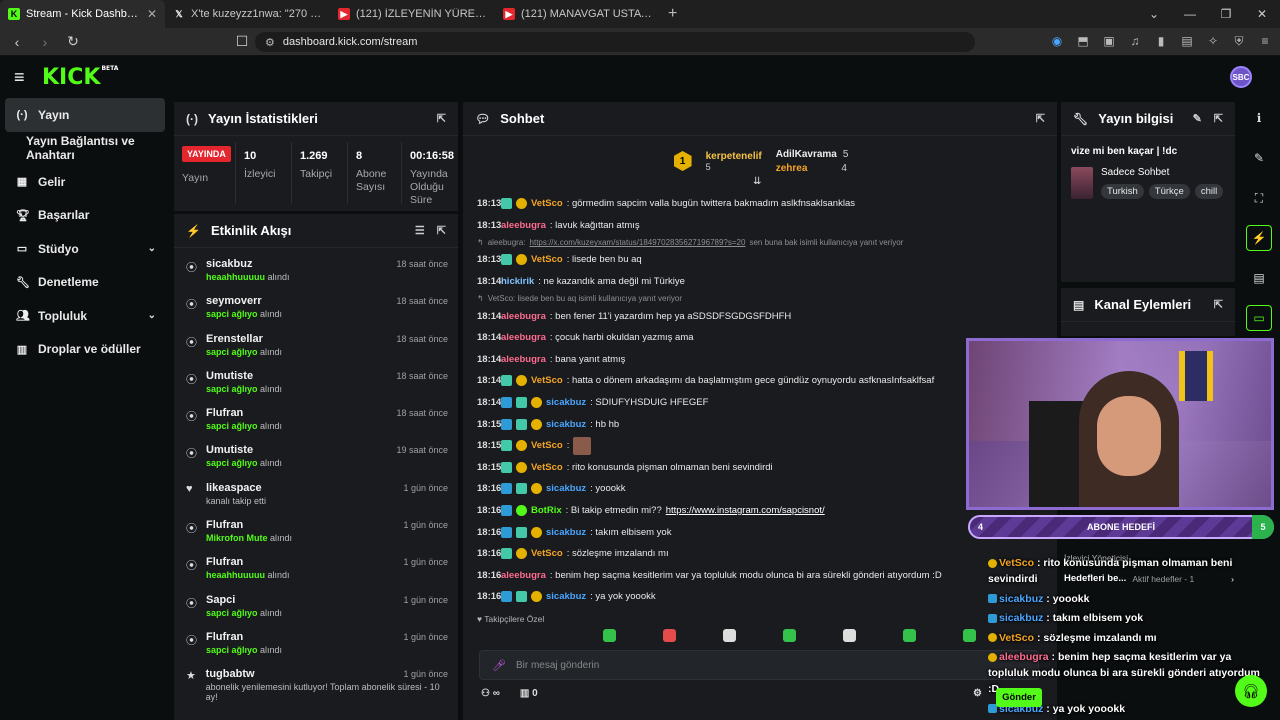 The width and height of the screenshot is (1280, 720). I want to click on third-user: zehrea, so click(792, 168).